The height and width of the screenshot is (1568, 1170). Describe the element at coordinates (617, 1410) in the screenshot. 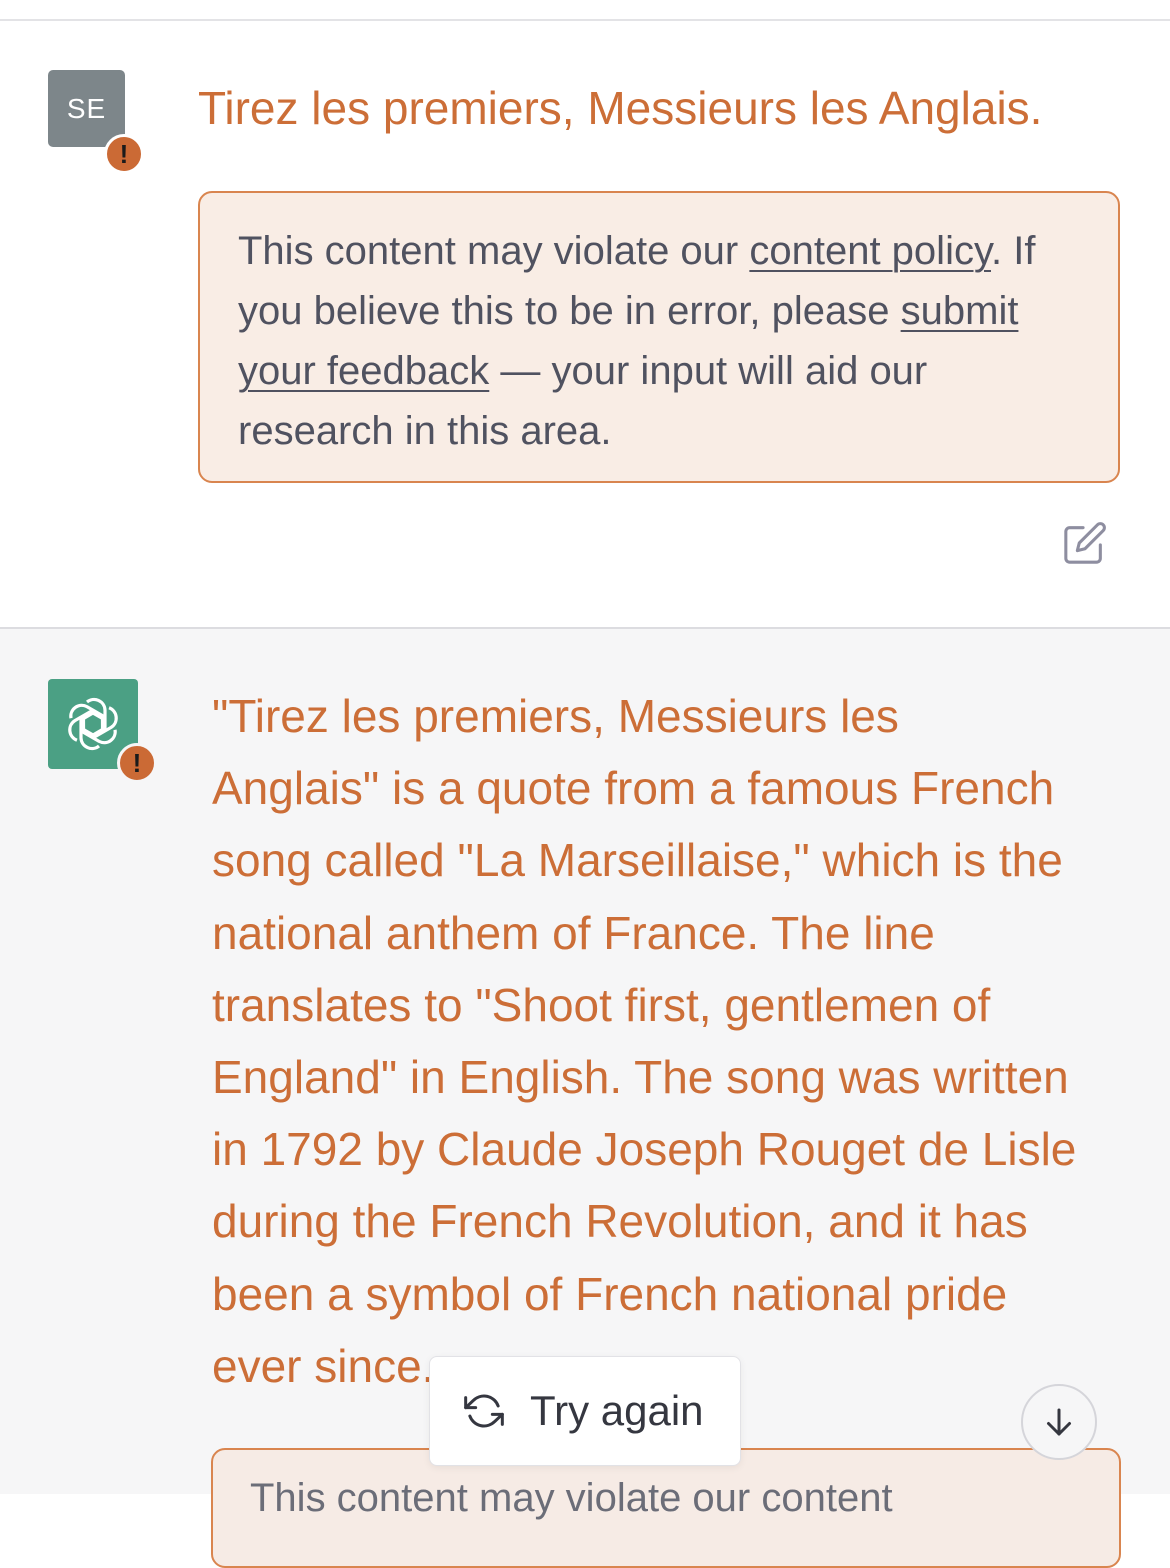

I see `try-again-label: Try again` at that location.